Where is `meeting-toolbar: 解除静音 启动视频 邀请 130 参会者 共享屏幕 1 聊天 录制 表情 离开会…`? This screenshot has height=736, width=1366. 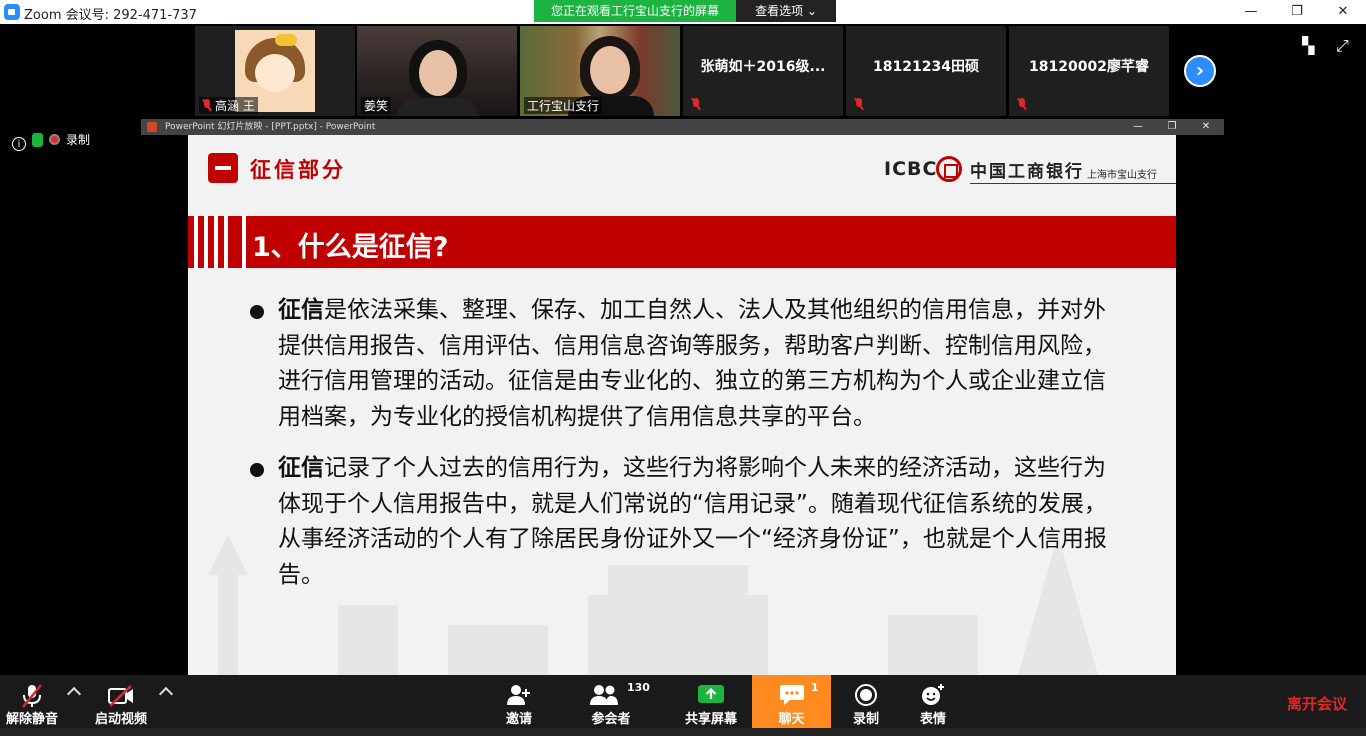
meeting-toolbar: 解除静音 启动视频 邀请 130 参会者 共享屏幕 1 聊天 录制 表情 离开会… is located at coordinates (683, 705).